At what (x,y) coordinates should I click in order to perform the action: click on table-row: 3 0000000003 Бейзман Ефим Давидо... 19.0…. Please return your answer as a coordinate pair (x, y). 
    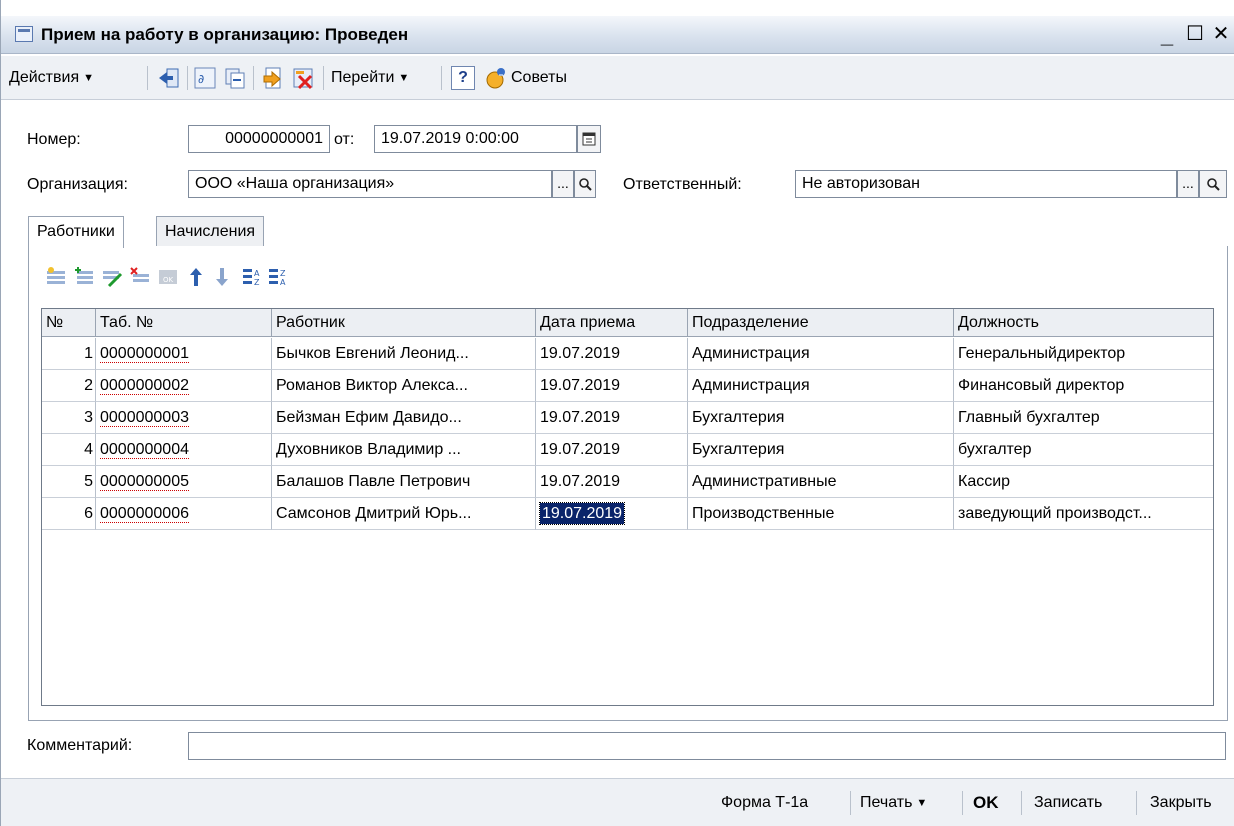
    Looking at the image, I should click on (627, 418).